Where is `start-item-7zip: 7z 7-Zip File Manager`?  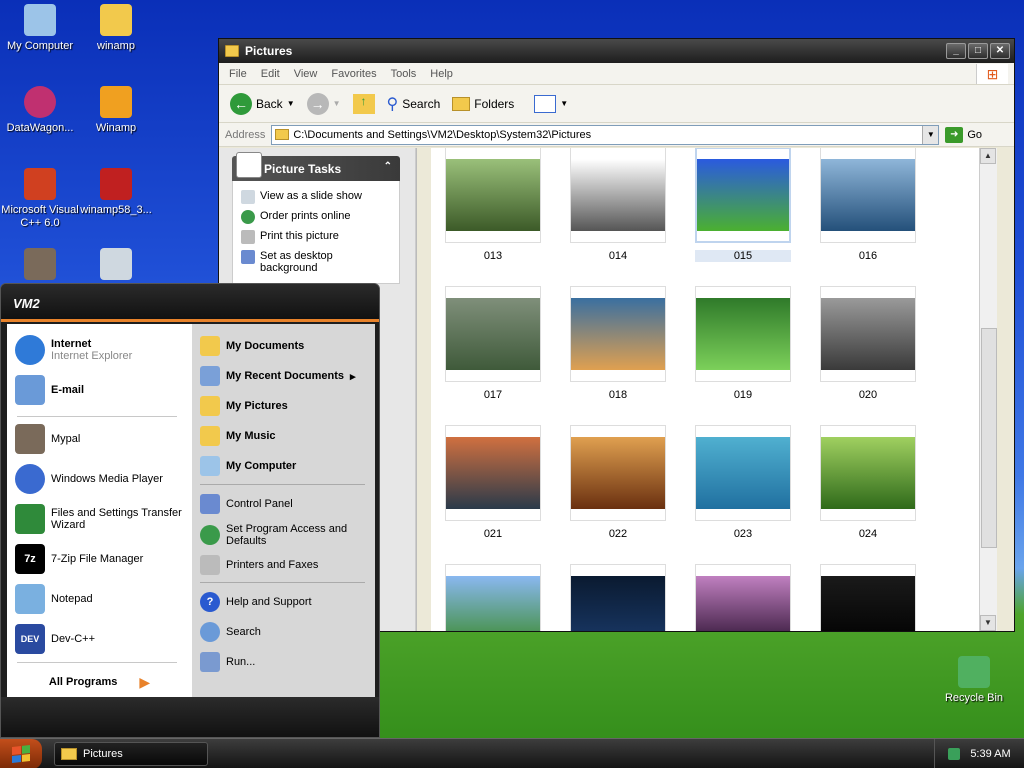
start-item-7zip: 7z 7-Zip File Manager is located at coordinates (99, 559).